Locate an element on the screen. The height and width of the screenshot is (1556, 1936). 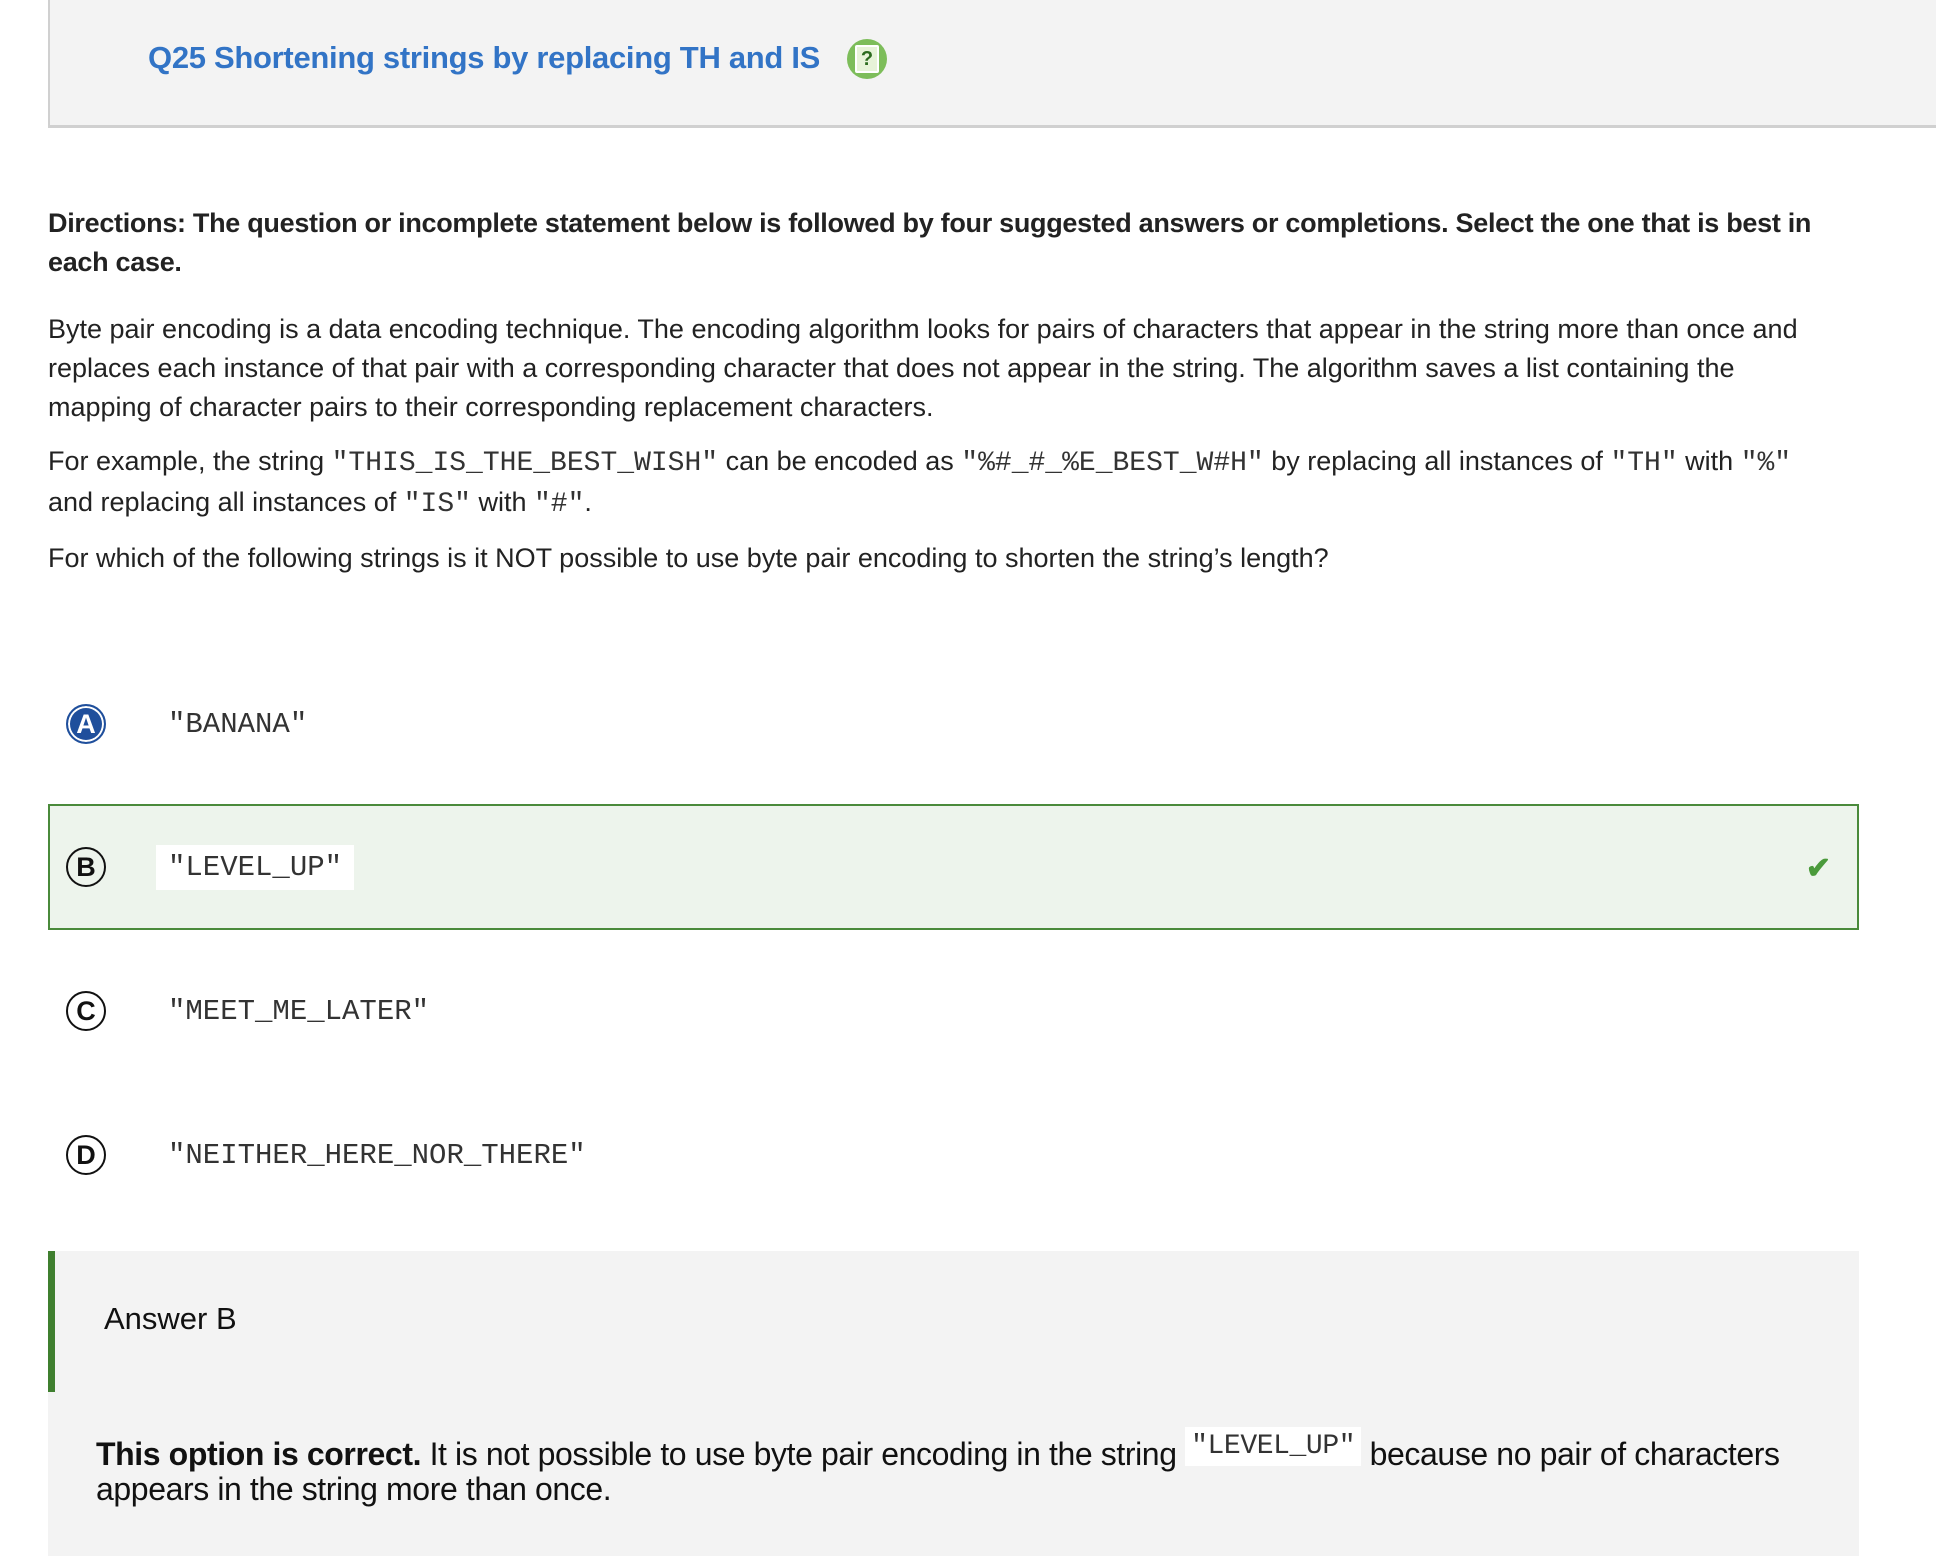
code: "%" is located at coordinates (1766, 463).